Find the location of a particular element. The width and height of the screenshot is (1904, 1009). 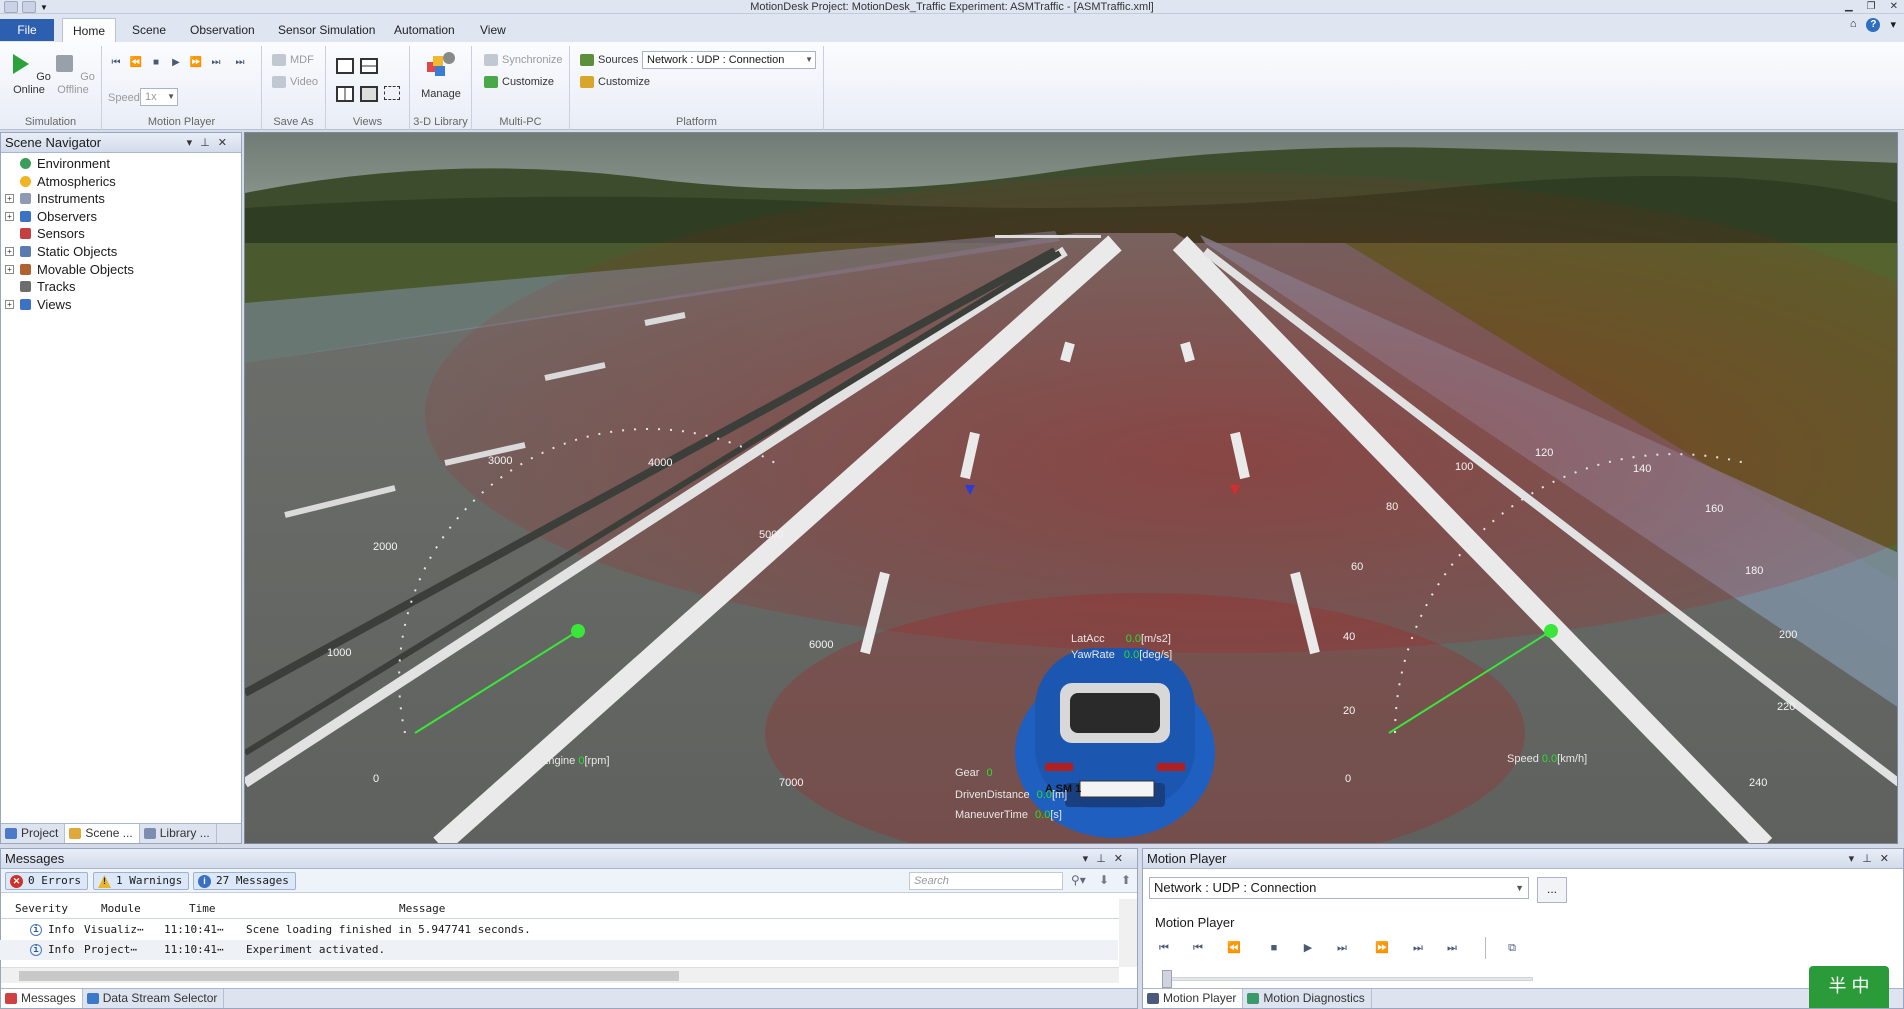

messages-vertical-scrollbar is located at coordinates (1128, 933).